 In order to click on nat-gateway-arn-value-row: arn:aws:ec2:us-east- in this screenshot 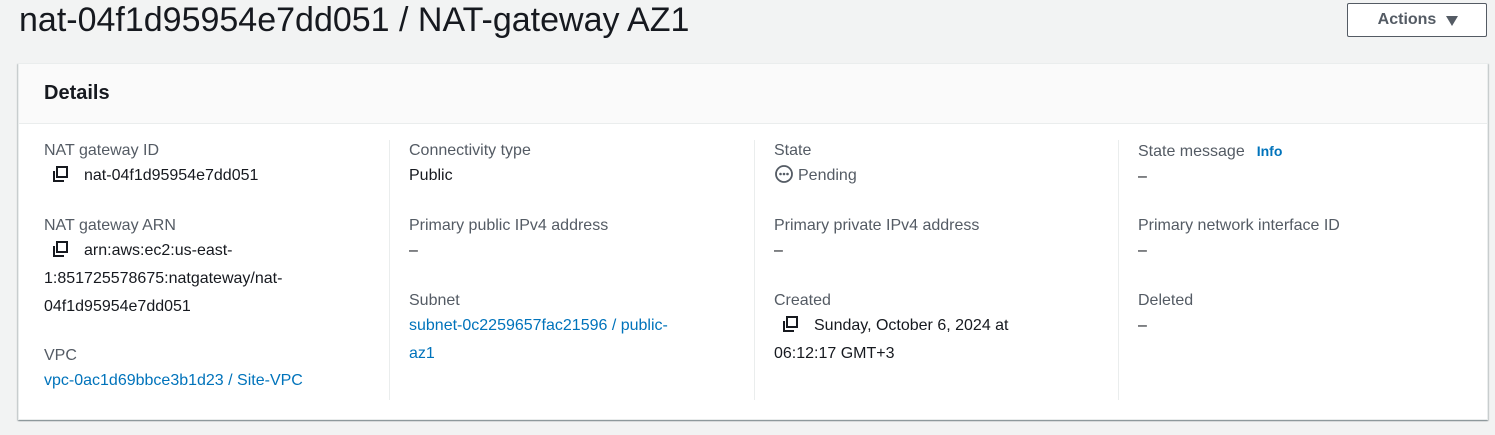, I will do `click(214, 251)`.